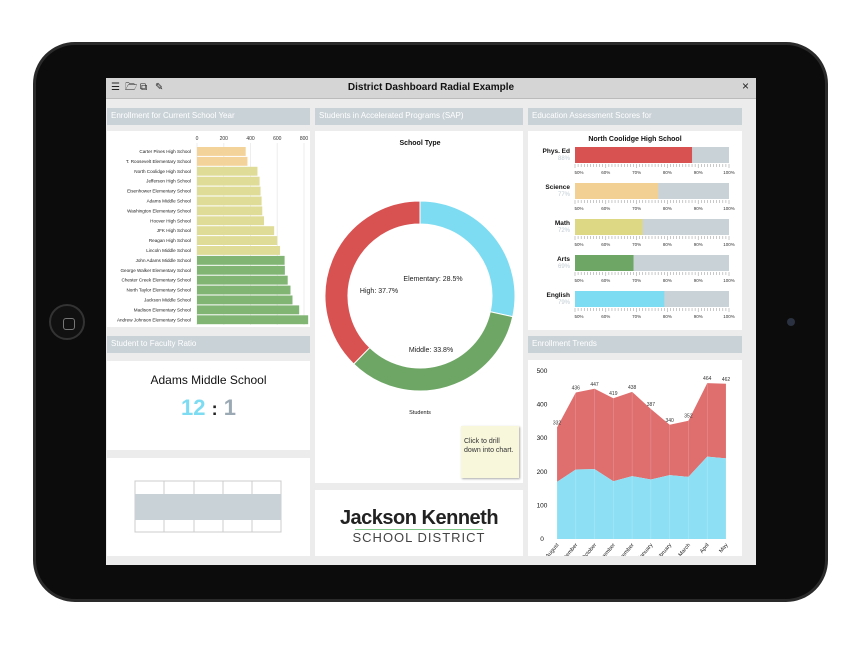 This screenshot has height=647, width=860. Describe the element at coordinates (165, 151) in the screenshot. I see `category-label: Carter Pines High School` at that location.